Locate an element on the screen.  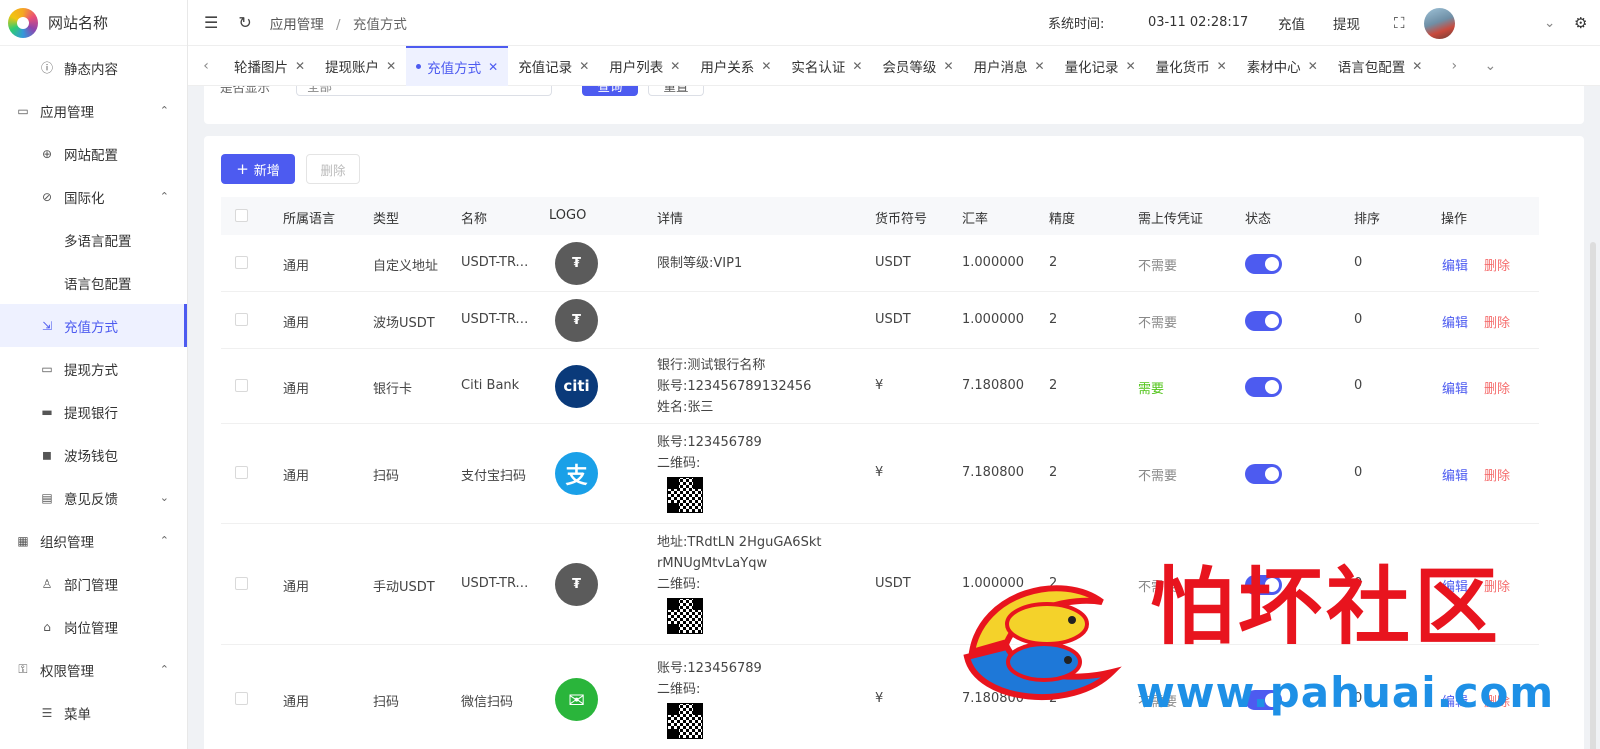
tab: 会员等级 ✕ is located at coordinates (917, 66).